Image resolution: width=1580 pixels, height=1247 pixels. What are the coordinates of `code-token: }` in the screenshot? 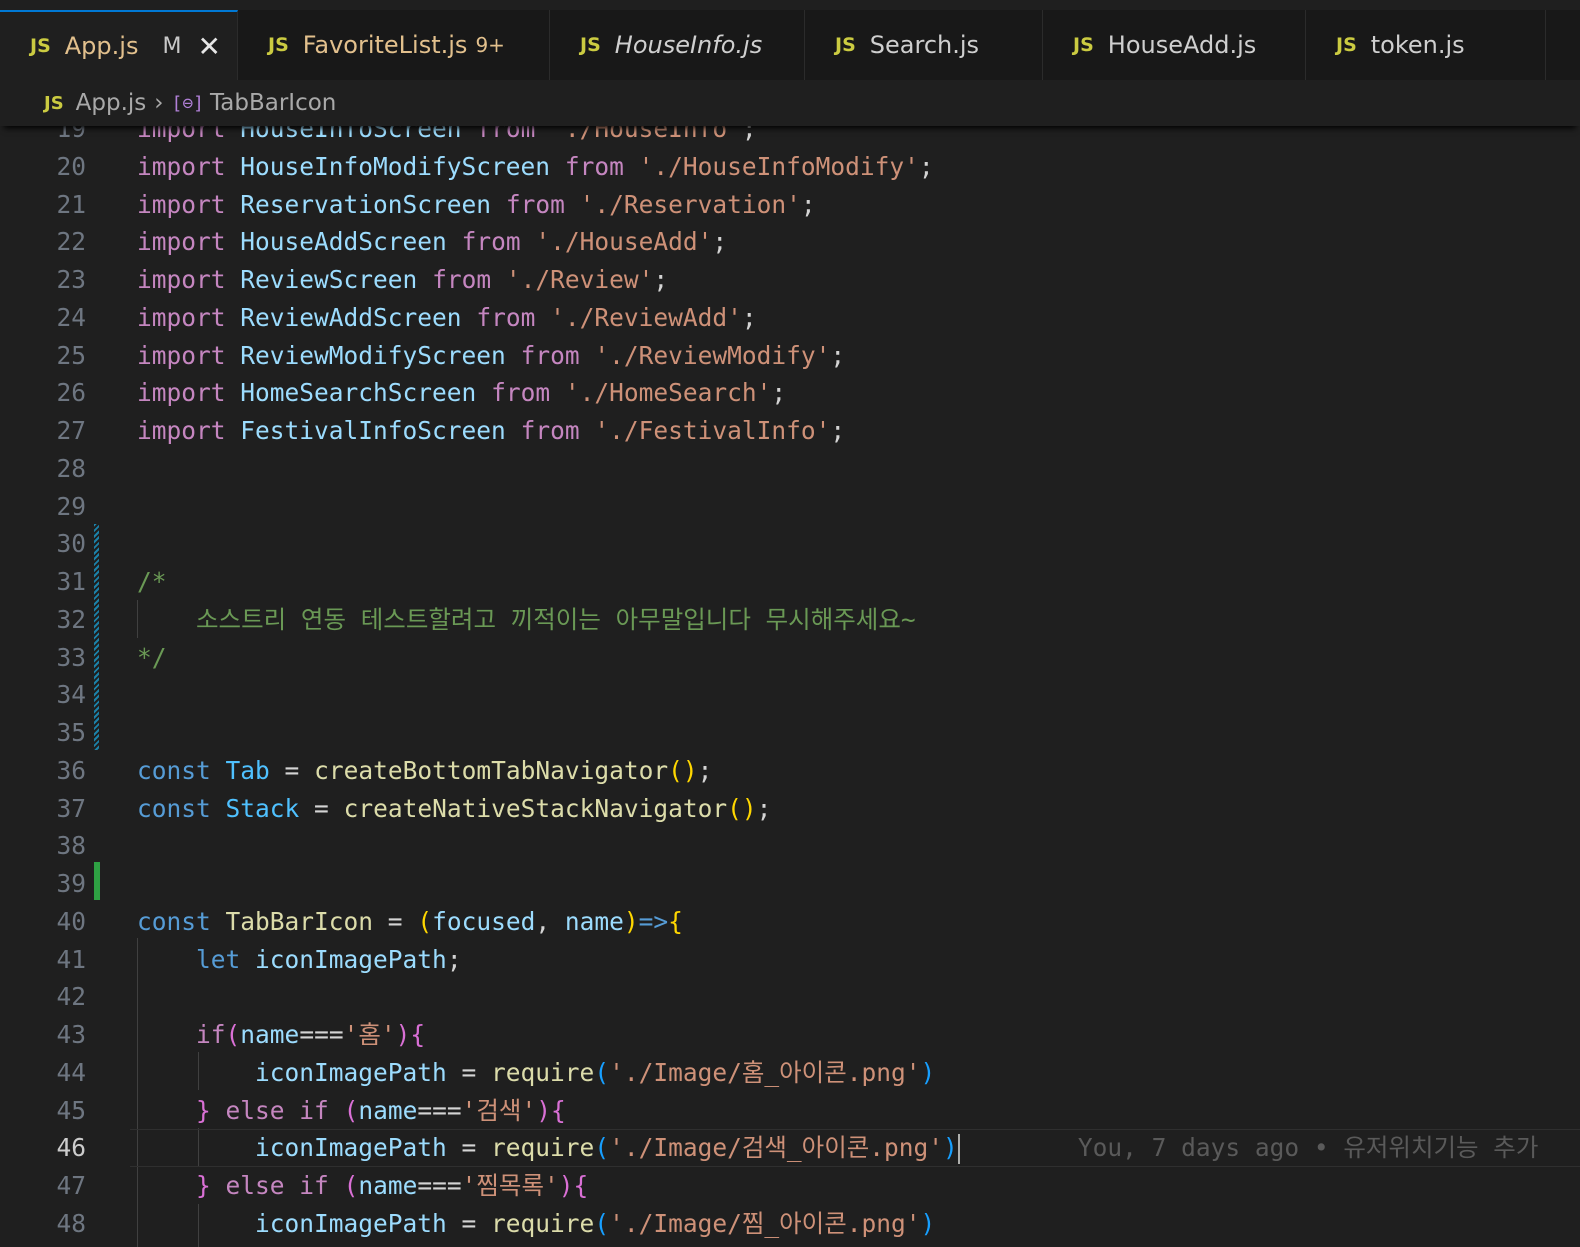 It's located at (203, 1110).